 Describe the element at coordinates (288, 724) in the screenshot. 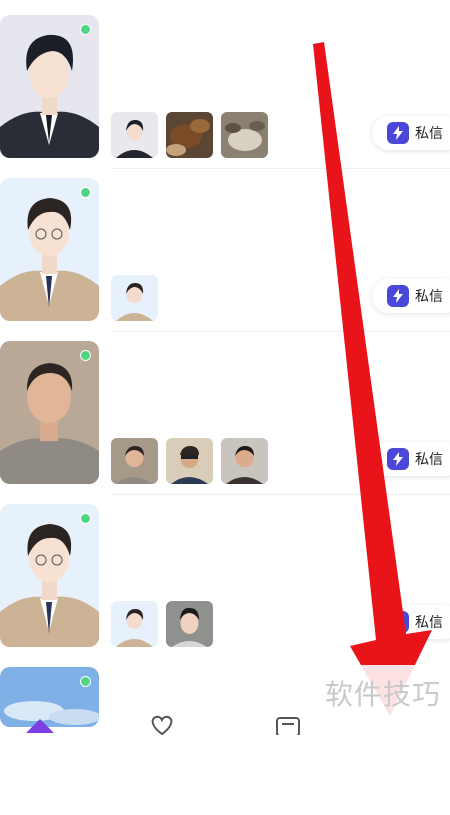

I see `chat-icon` at that location.